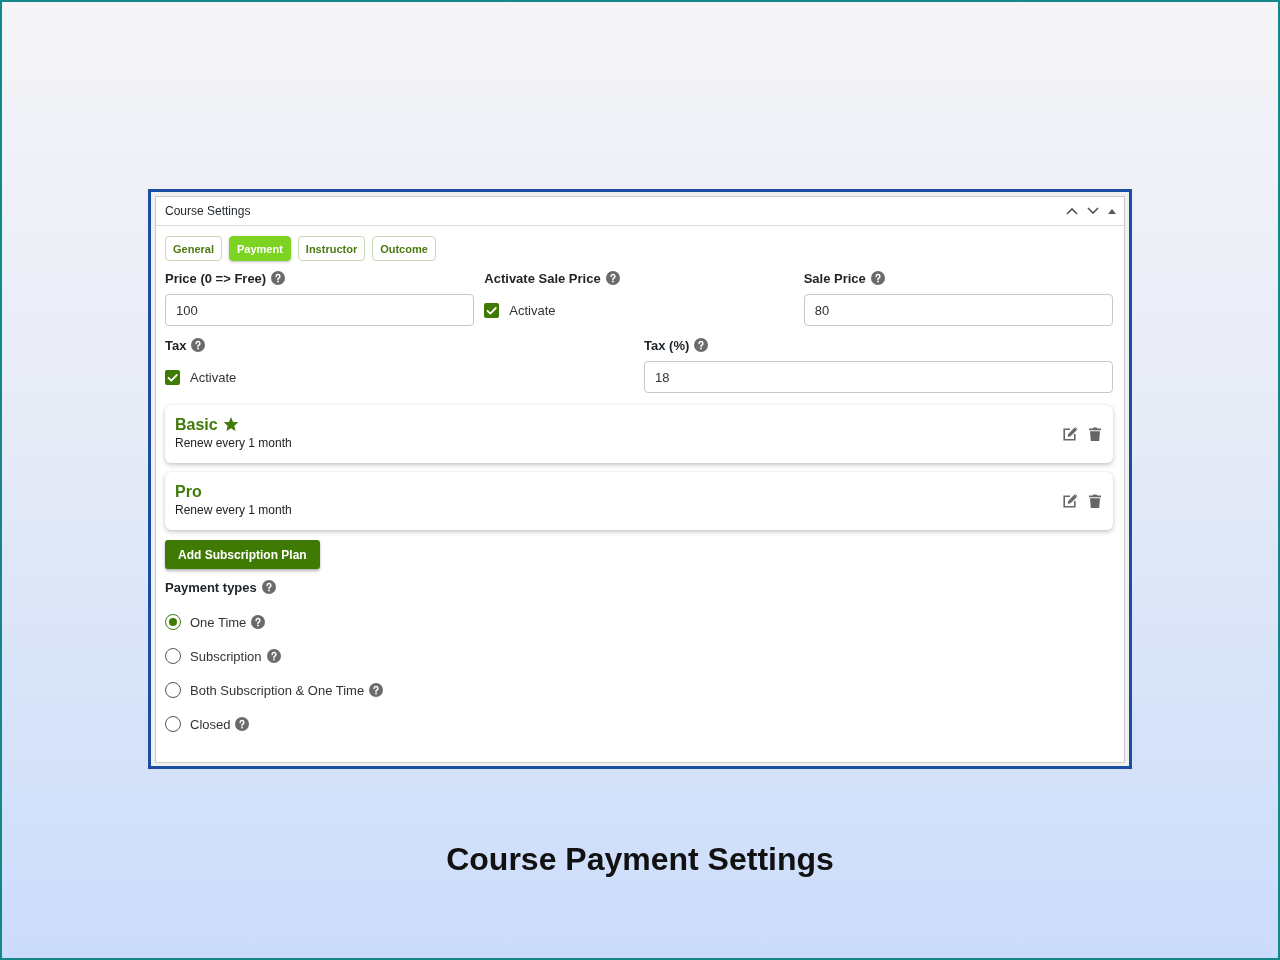 The height and width of the screenshot is (960, 1280). I want to click on add-plan-button: Add Subscription Plan, so click(242, 554).